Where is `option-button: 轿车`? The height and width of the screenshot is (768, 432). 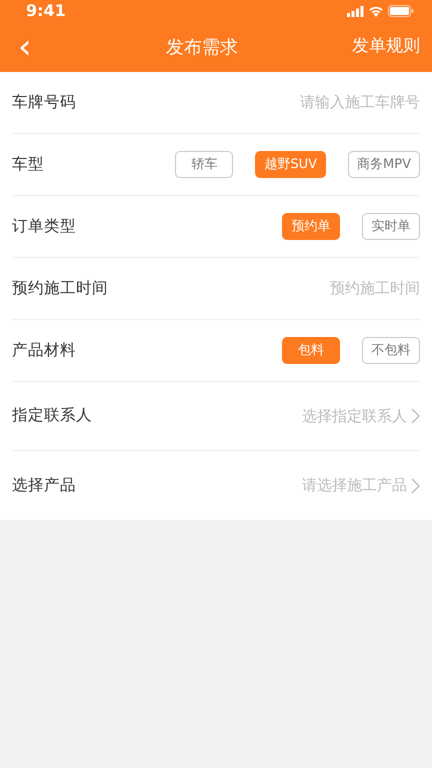
option-button: 轿车 is located at coordinates (204, 164).